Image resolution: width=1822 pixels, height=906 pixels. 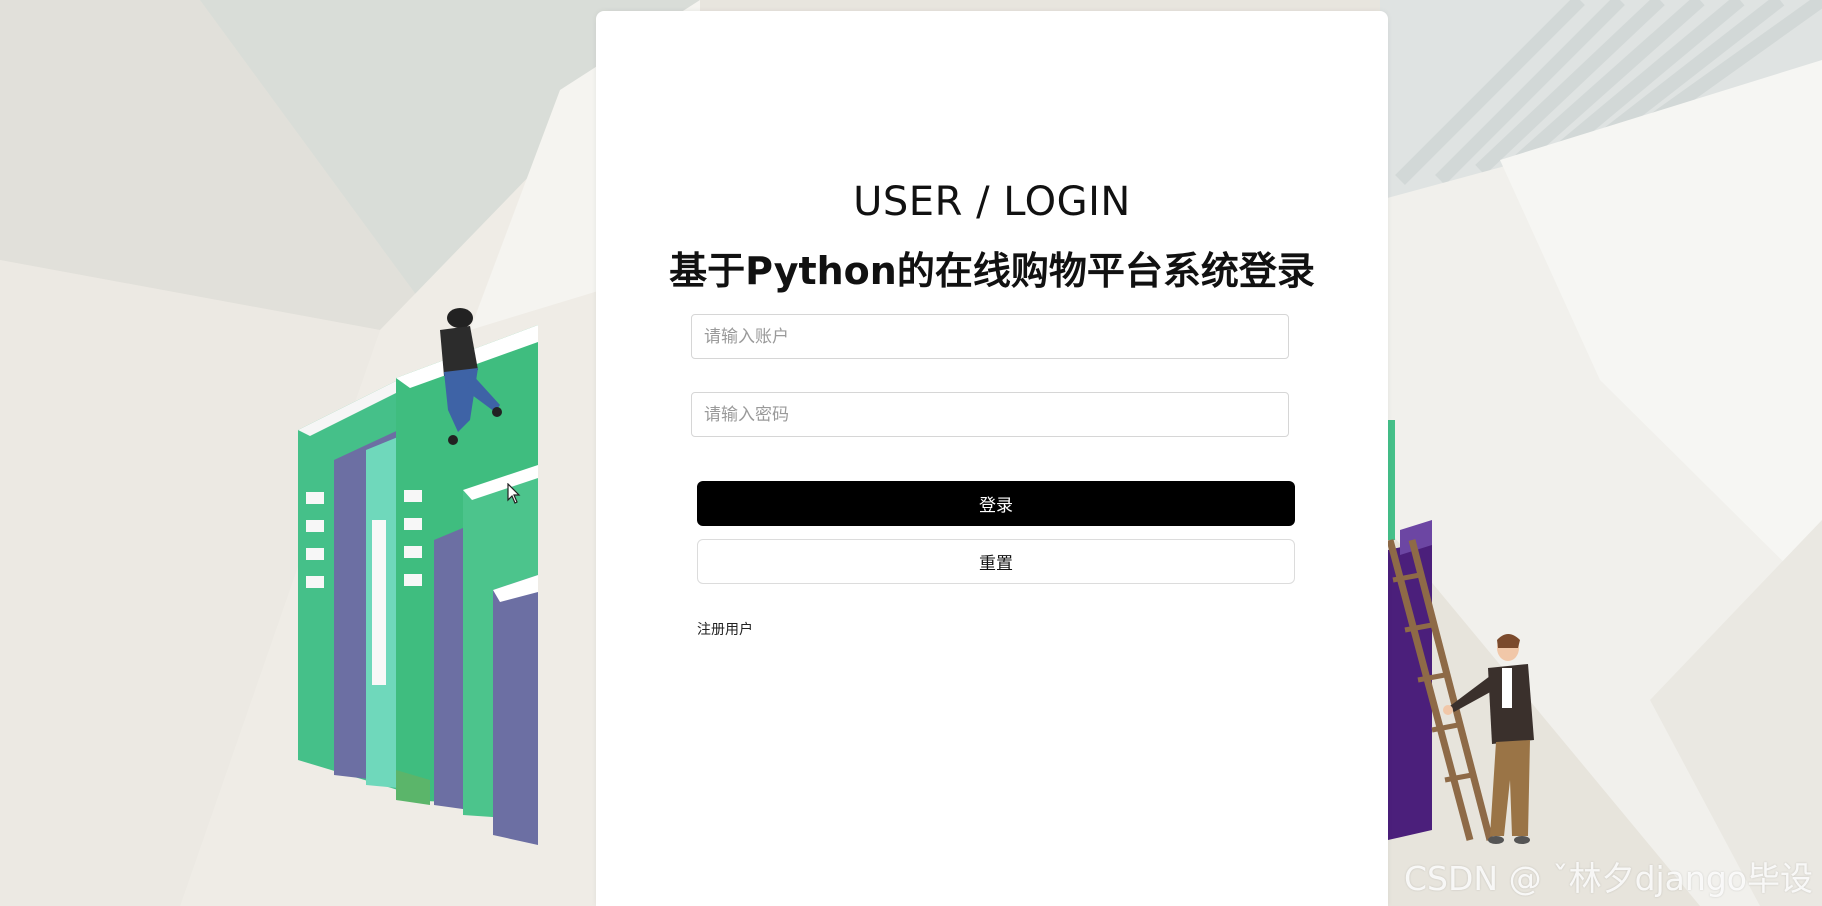 What do you see at coordinates (514, 493) in the screenshot?
I see `mouse-cursor-icon` at bounding box center [514, 493].